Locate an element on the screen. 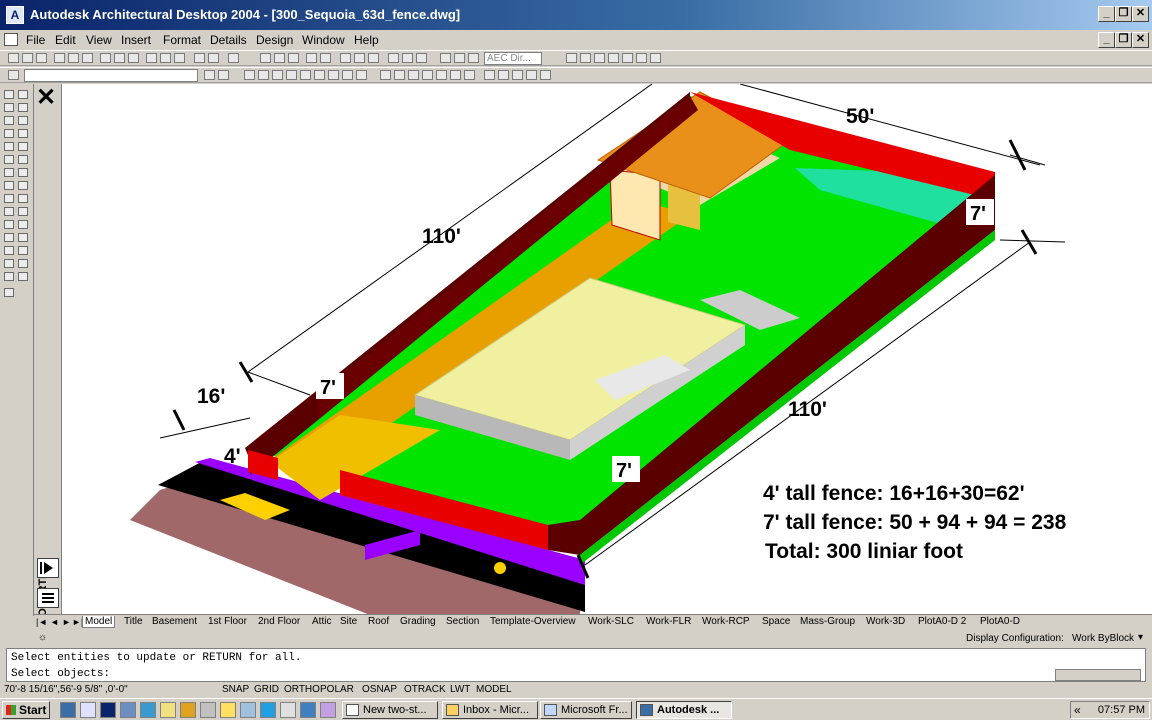 The height and width of the screenshot is (720, 1152). stretch-icon is located at coordinates (23, 198).